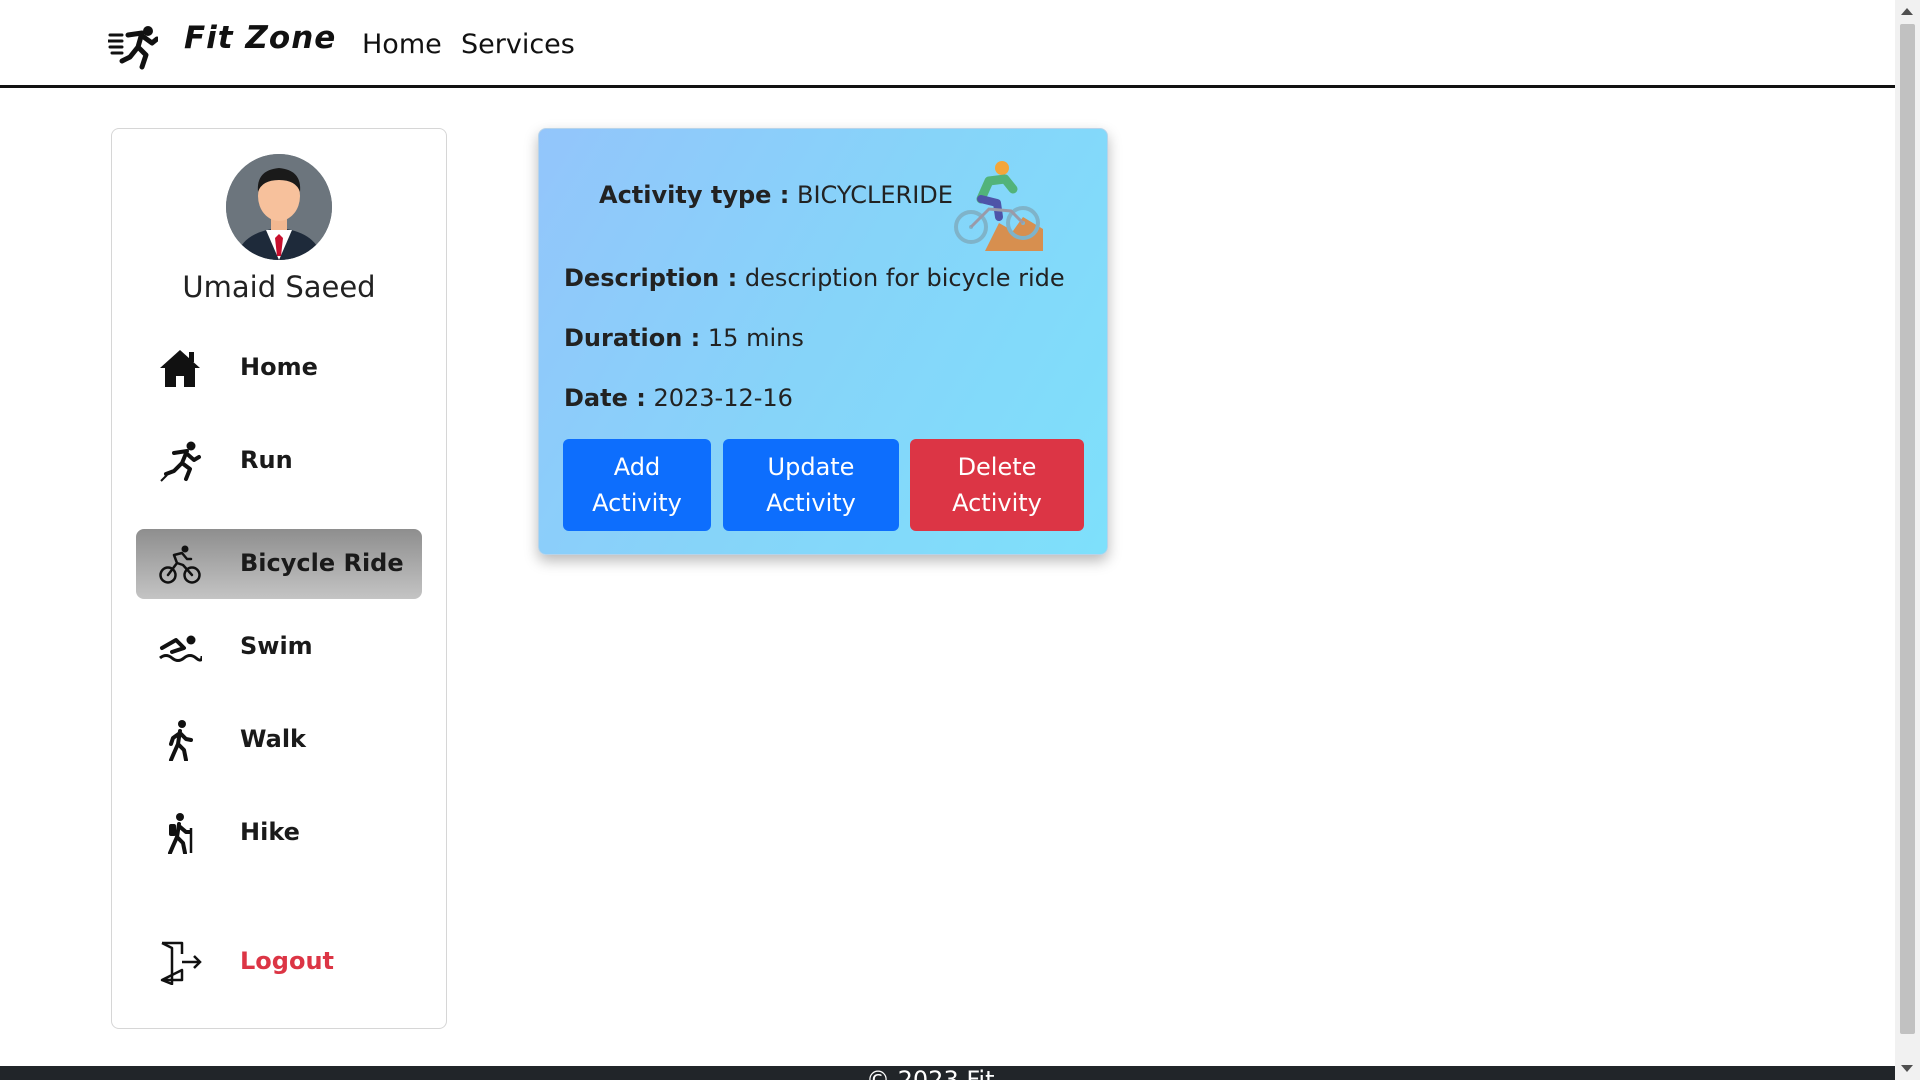  Describe the element at coordinates (723, 398) in the screenshot. I see `date-value: 2023-12-16` at that location.